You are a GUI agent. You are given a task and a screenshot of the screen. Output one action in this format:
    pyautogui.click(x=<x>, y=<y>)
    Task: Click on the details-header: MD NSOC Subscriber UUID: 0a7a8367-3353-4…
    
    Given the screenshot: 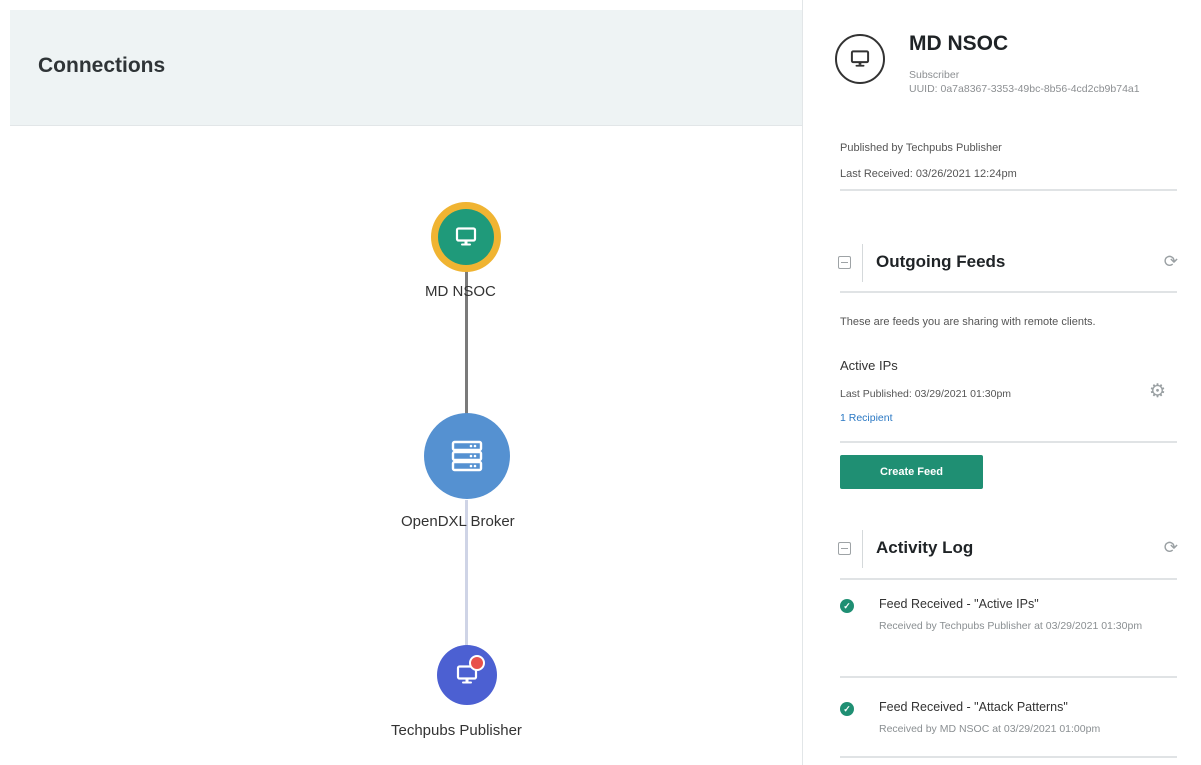 What is the action you would take?
    pyautogui.click(x=1002, y=68)
    